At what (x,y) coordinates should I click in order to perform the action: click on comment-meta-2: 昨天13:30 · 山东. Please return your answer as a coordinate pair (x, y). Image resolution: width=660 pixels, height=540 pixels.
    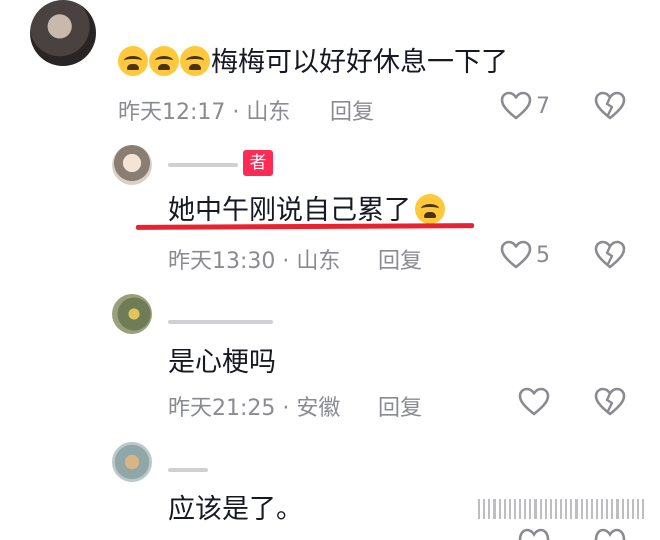
    Looking at the image, I should click on (254, 259).